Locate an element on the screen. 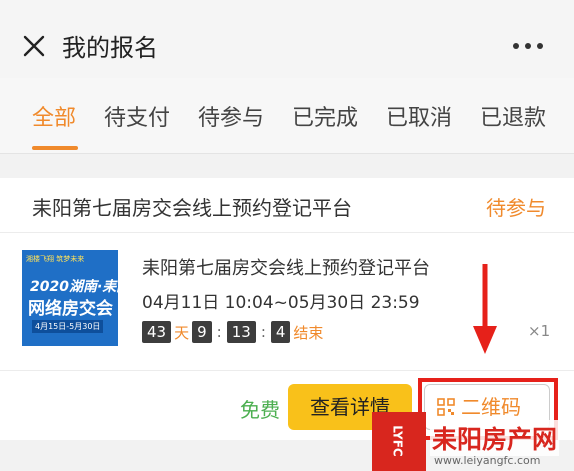 The height and width of the screenshot is (471, 574). watermark-url: www.leiyangfc.com is located at coordinates (487, 460).